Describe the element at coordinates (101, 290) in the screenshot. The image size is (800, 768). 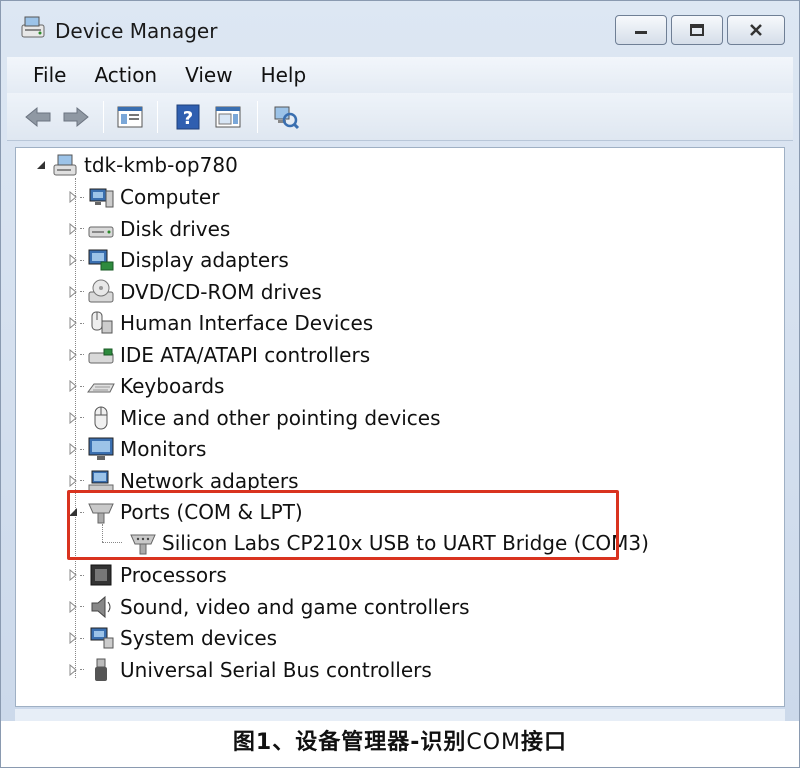
I see `dvd-drive-icon` at that location.